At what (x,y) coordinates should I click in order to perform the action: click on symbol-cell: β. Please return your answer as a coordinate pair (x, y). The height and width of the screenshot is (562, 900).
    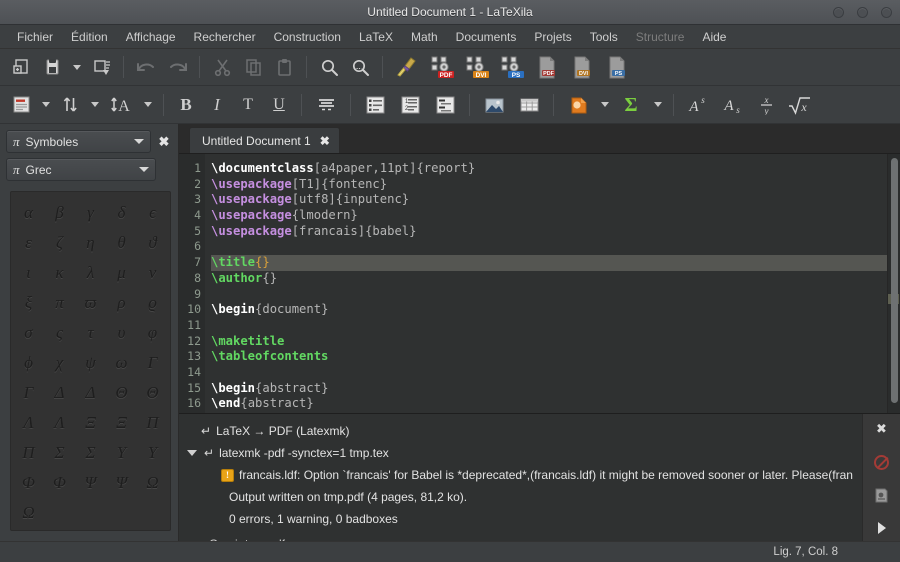
    Looking at the image, I should click on (59, 213).